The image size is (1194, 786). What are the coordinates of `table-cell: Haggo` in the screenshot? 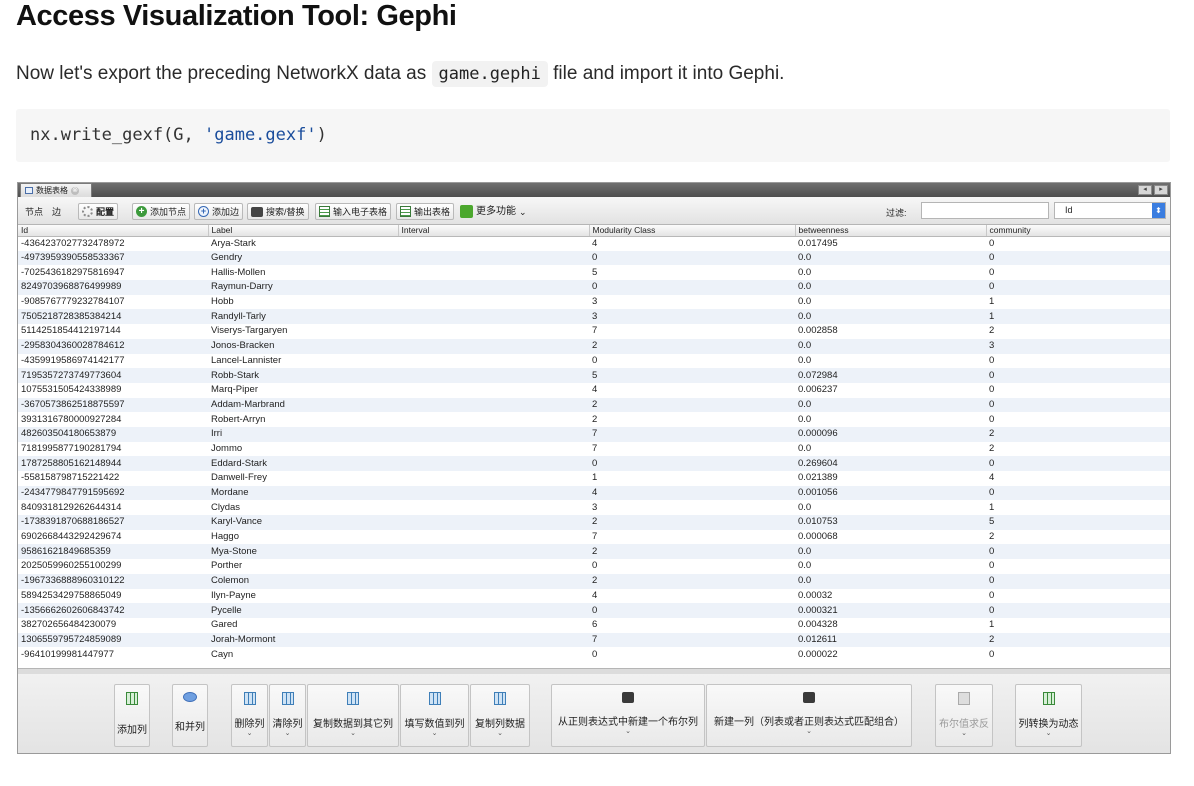 It's located at (303, 537).